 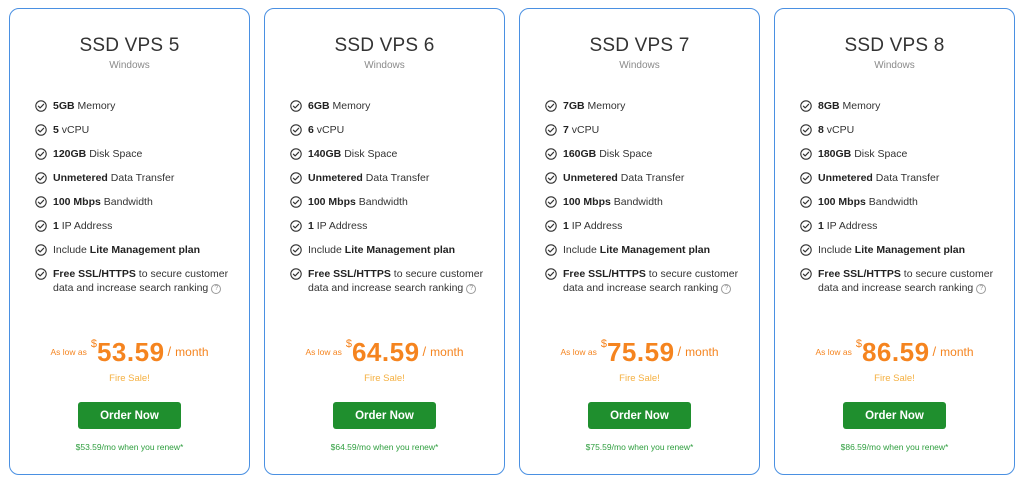 What do you see at coordinates (135, 111) in the screenshot?
I see `feature-item: 5GB Memory` at bounding box center [135, 111].